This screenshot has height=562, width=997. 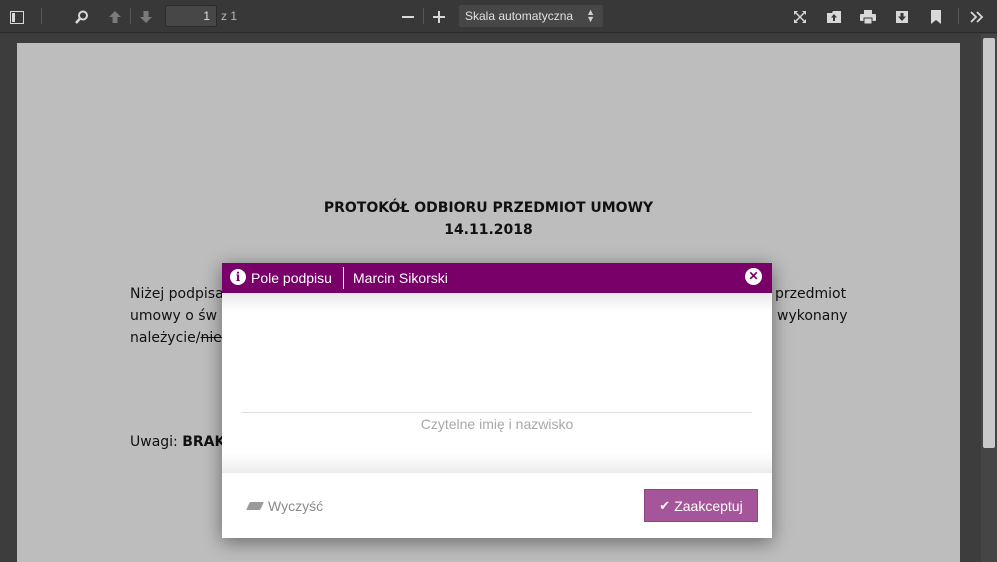 I want to click on check-icon: ✔, so click(x=665, y=505).